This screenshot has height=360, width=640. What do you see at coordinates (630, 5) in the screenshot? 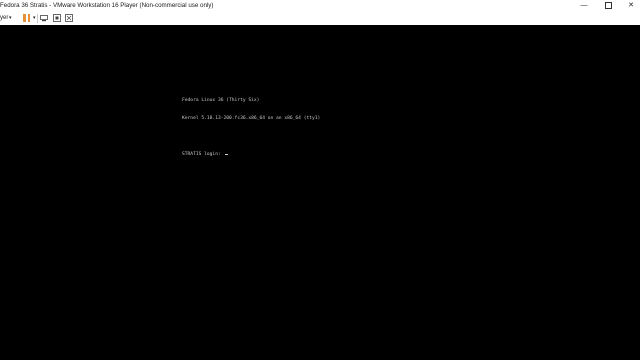
I see `close-button: ✕` at bounding box center [630, 5].